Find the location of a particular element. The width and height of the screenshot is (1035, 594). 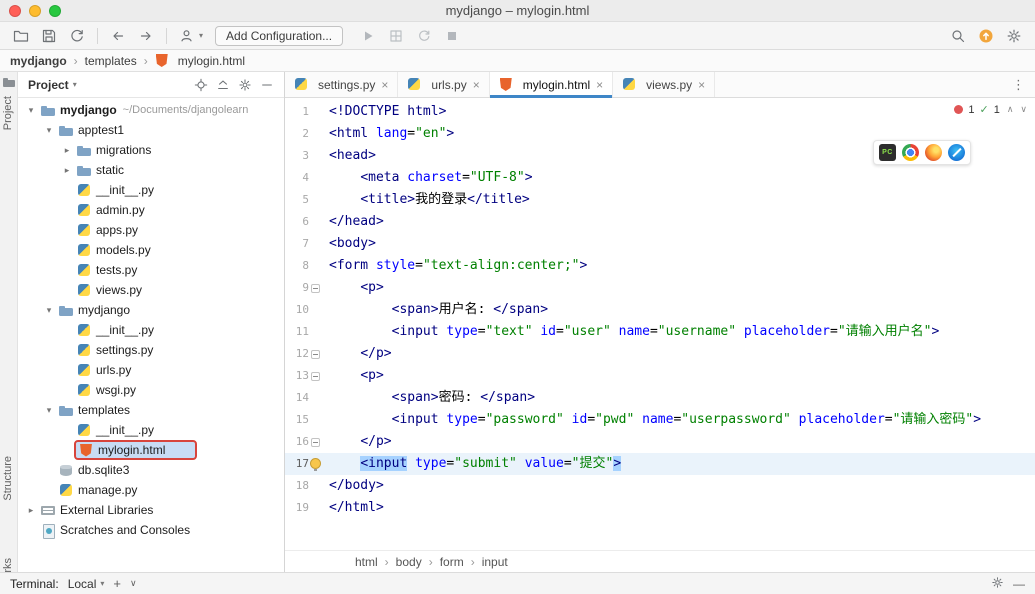

chrome-icon is located at coordinates (910, 152).